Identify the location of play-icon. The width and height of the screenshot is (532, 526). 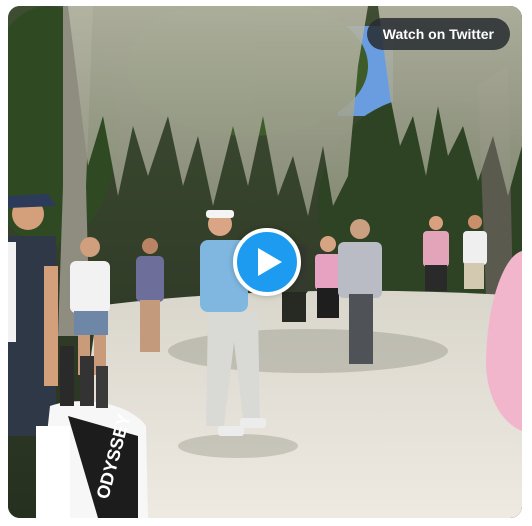
(269, 262).